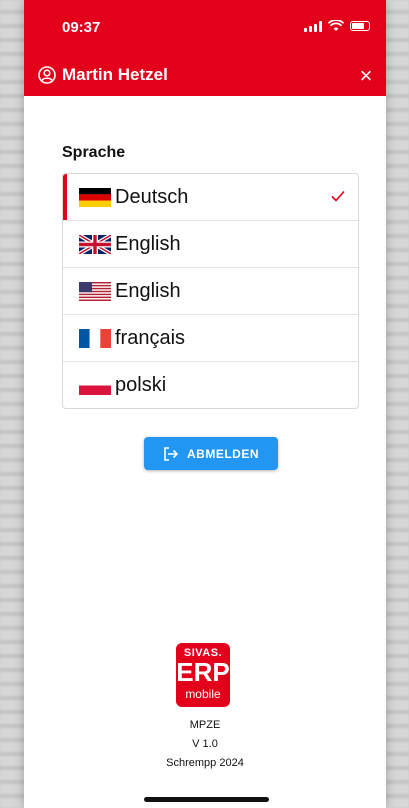  I want to click on language-item-polski: polski, so click(210, 385).